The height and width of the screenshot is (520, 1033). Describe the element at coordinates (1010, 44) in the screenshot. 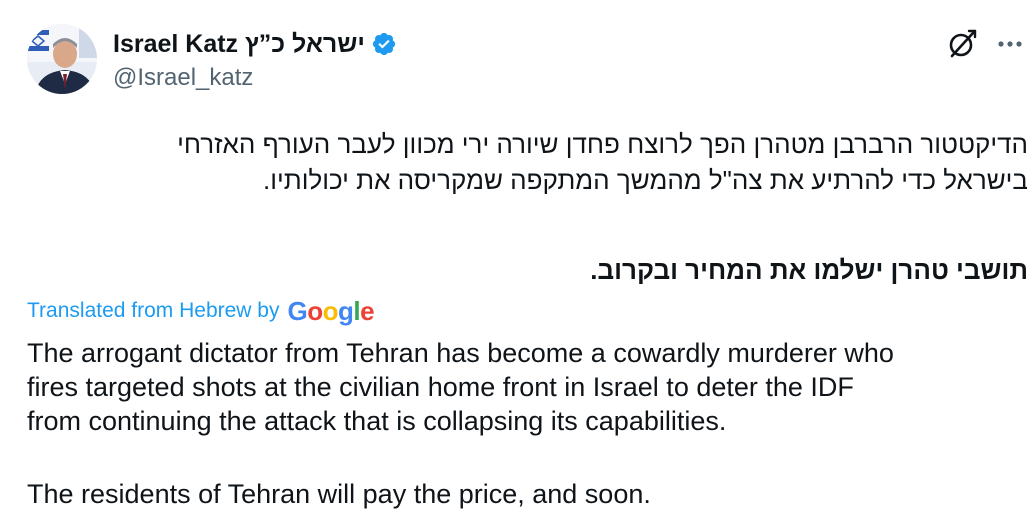

I see `more-options-icon` at that location.